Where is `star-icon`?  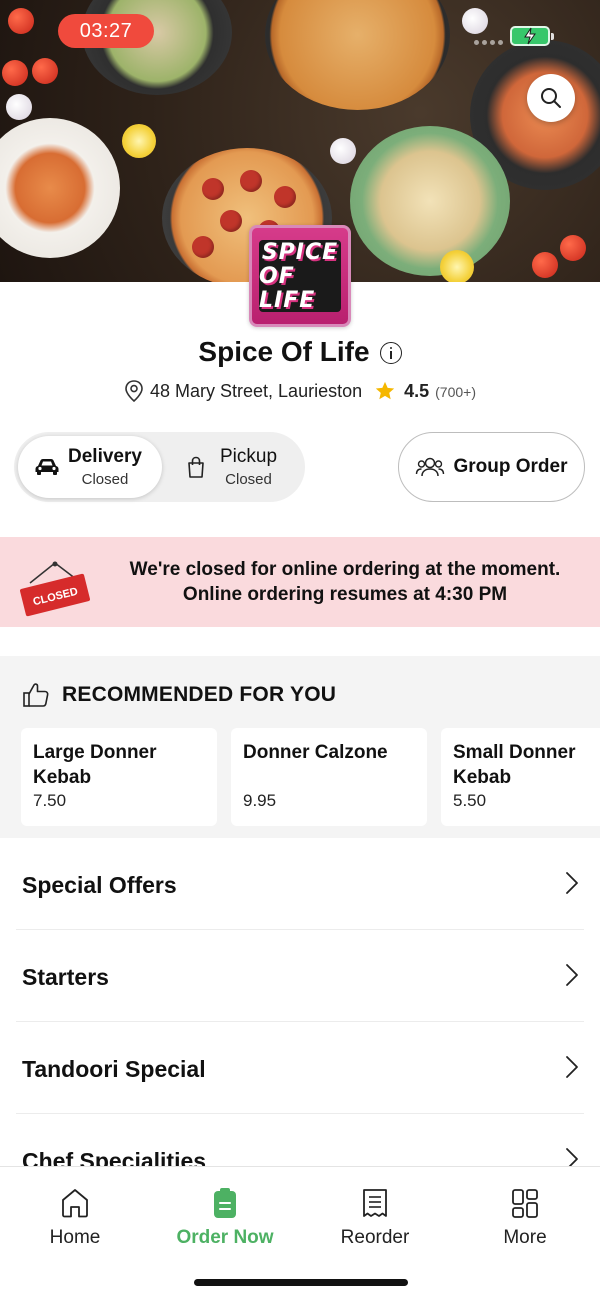 star-icon is located at coordinates (385, 390).